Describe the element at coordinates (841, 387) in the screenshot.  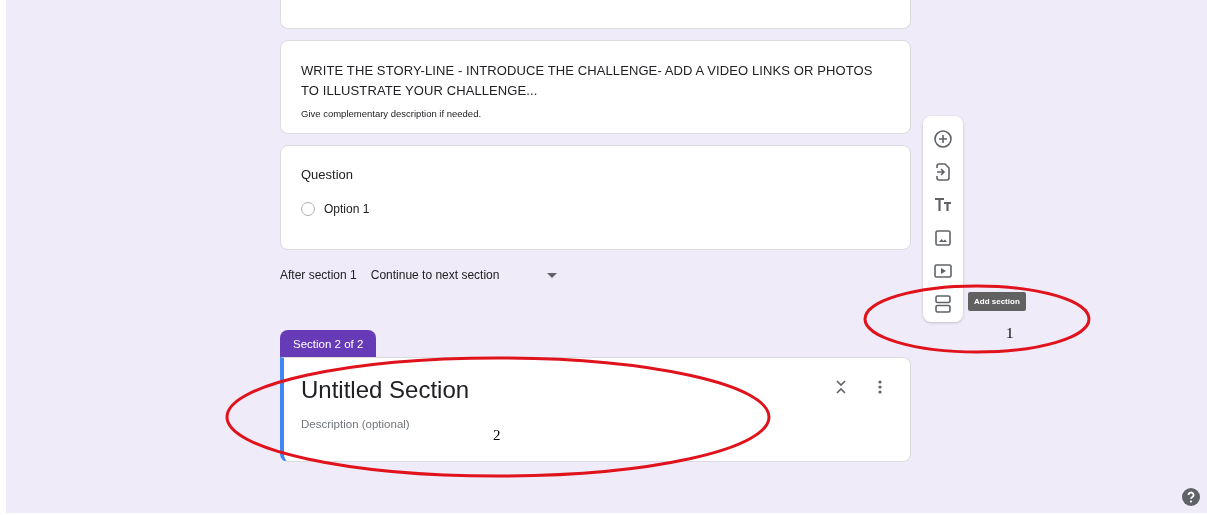
I see `collapse-icon` at that location.